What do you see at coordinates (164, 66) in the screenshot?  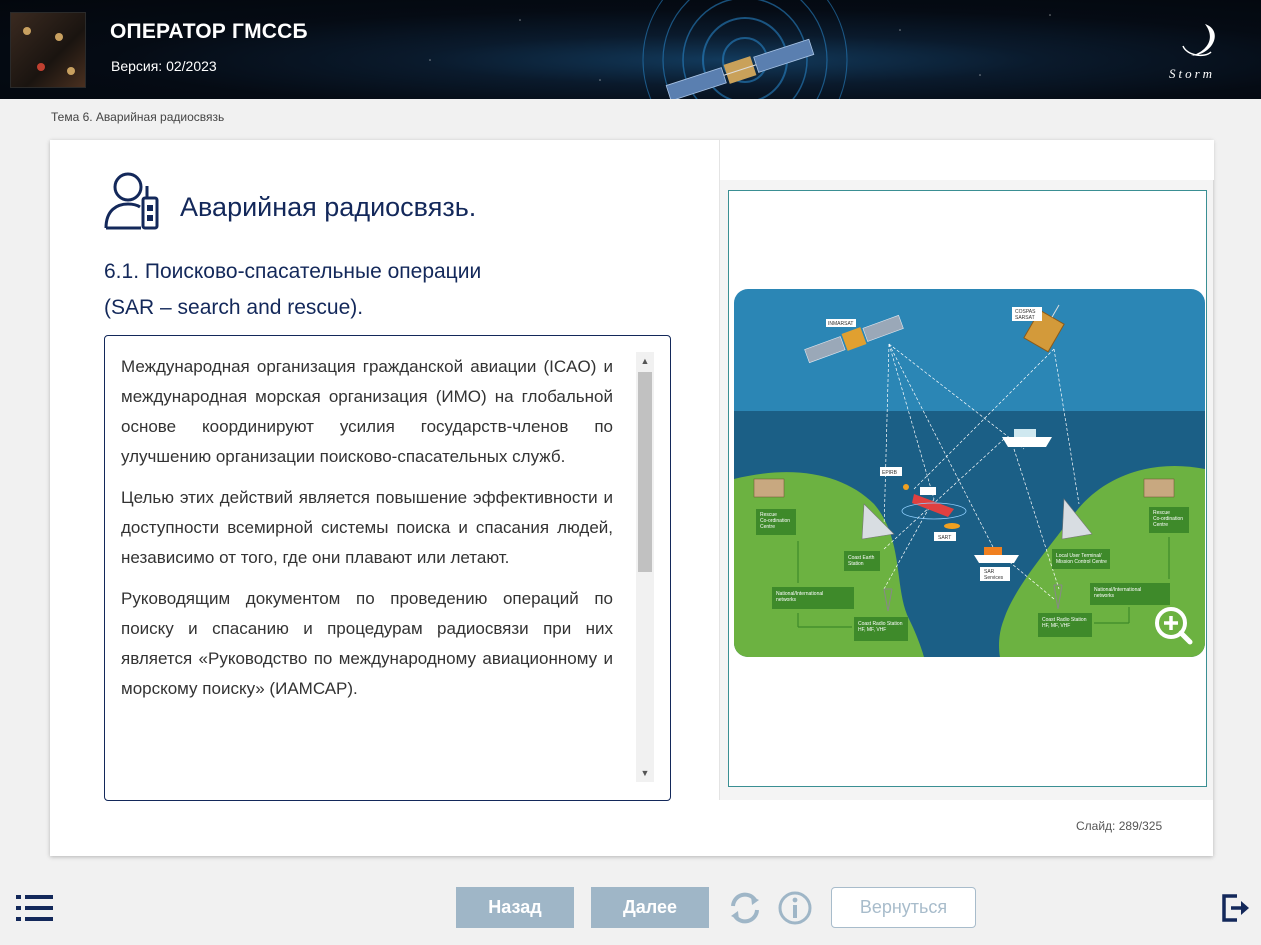 I see `version-label: Версия: 02/2023` at bounding box center [164, 66].